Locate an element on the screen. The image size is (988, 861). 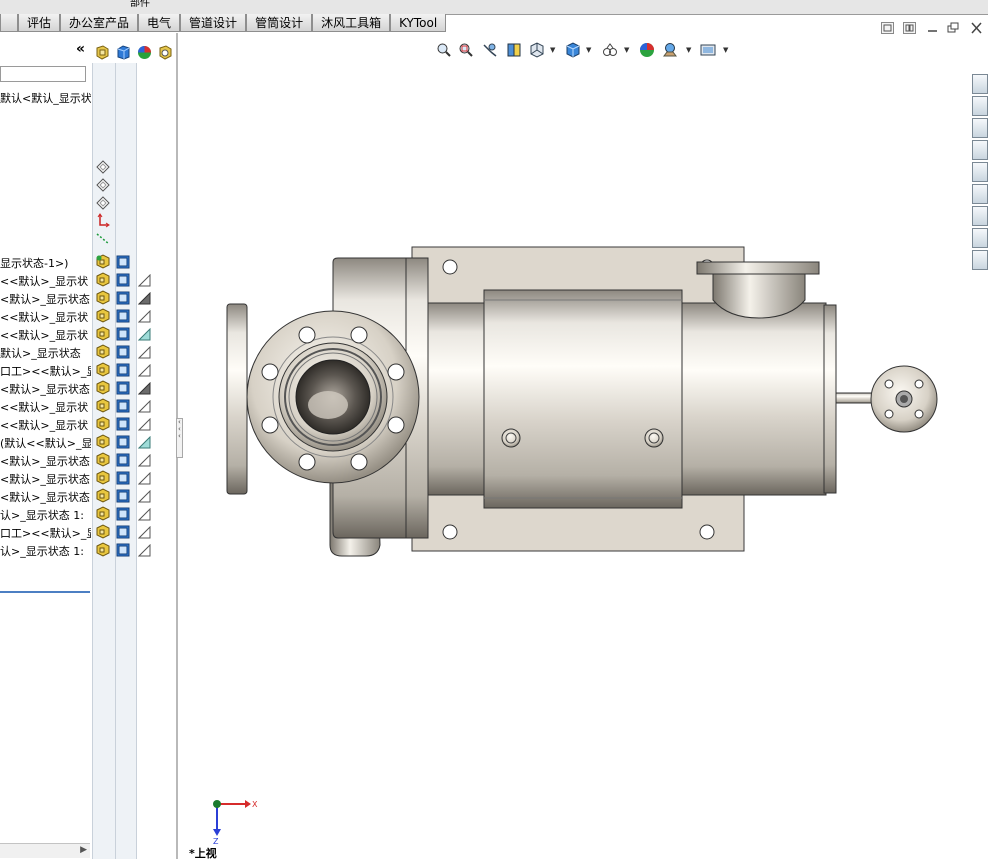
tab-office-products: 办公室产品 is located at coordinates (99, 23).